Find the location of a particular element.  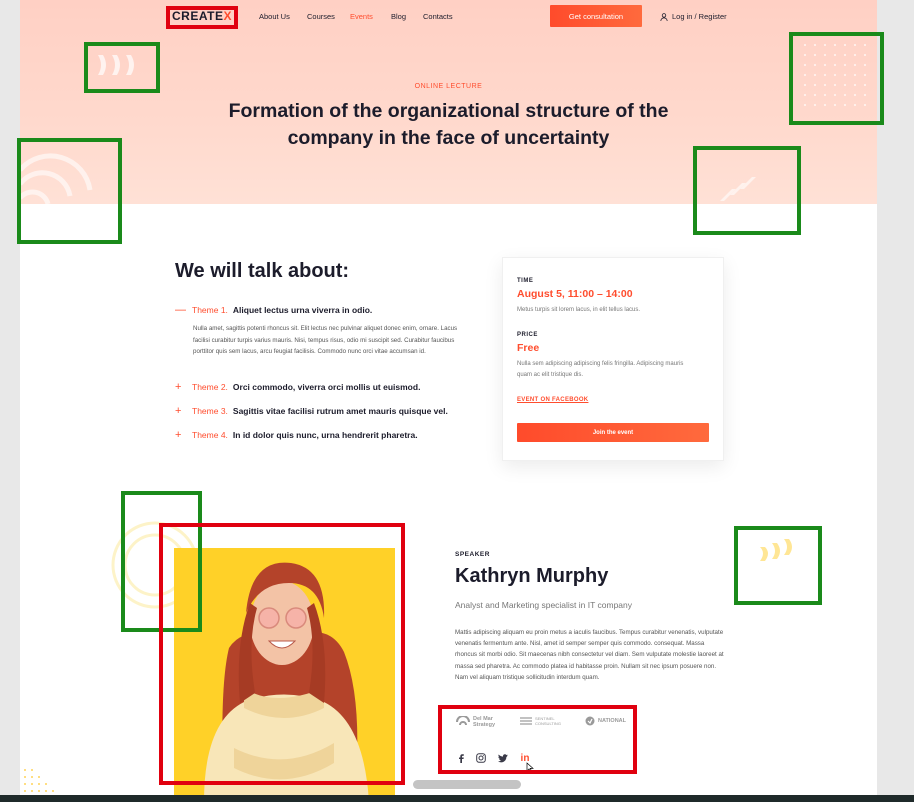

theme-text: Aliquet lectus urna viverra in odio. is located at coordinates (302, 310).